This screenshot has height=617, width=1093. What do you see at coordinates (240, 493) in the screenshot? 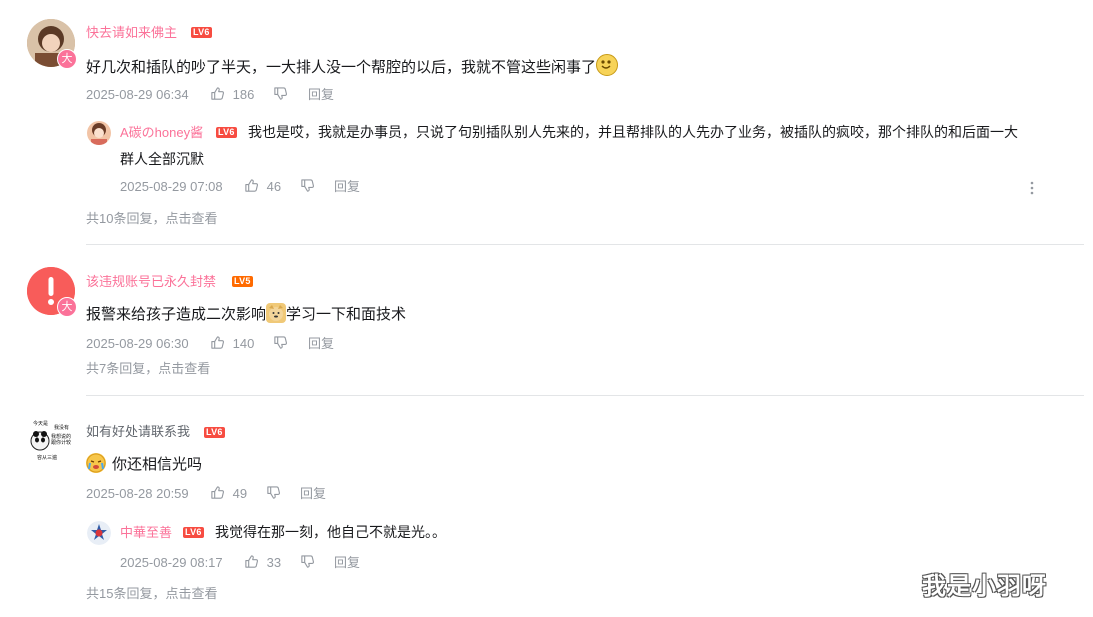
I see `like-count: 49` at bounding box center [240, 493].